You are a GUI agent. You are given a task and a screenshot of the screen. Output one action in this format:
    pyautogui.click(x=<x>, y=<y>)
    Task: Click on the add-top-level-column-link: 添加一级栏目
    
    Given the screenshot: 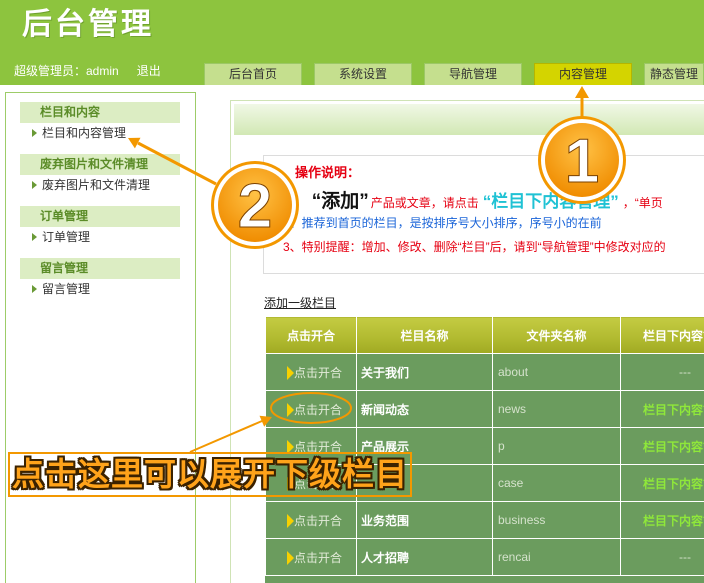 What is the action you would take?
    pyautogui.click(x=300, y=303)
    